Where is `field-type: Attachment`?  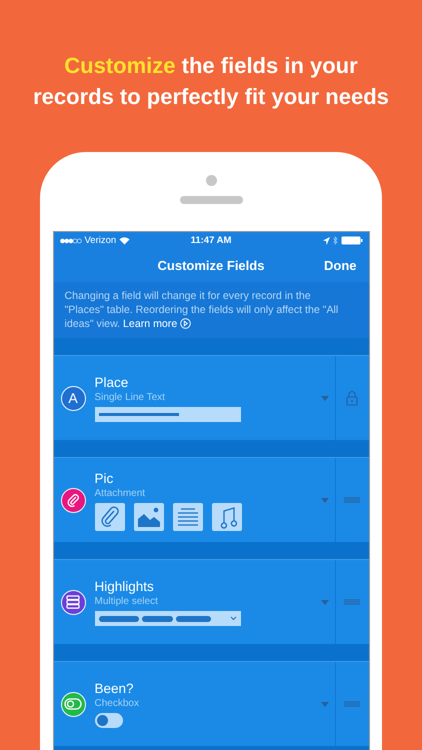
field-type: Attachment is located at coordinates (120, 493).